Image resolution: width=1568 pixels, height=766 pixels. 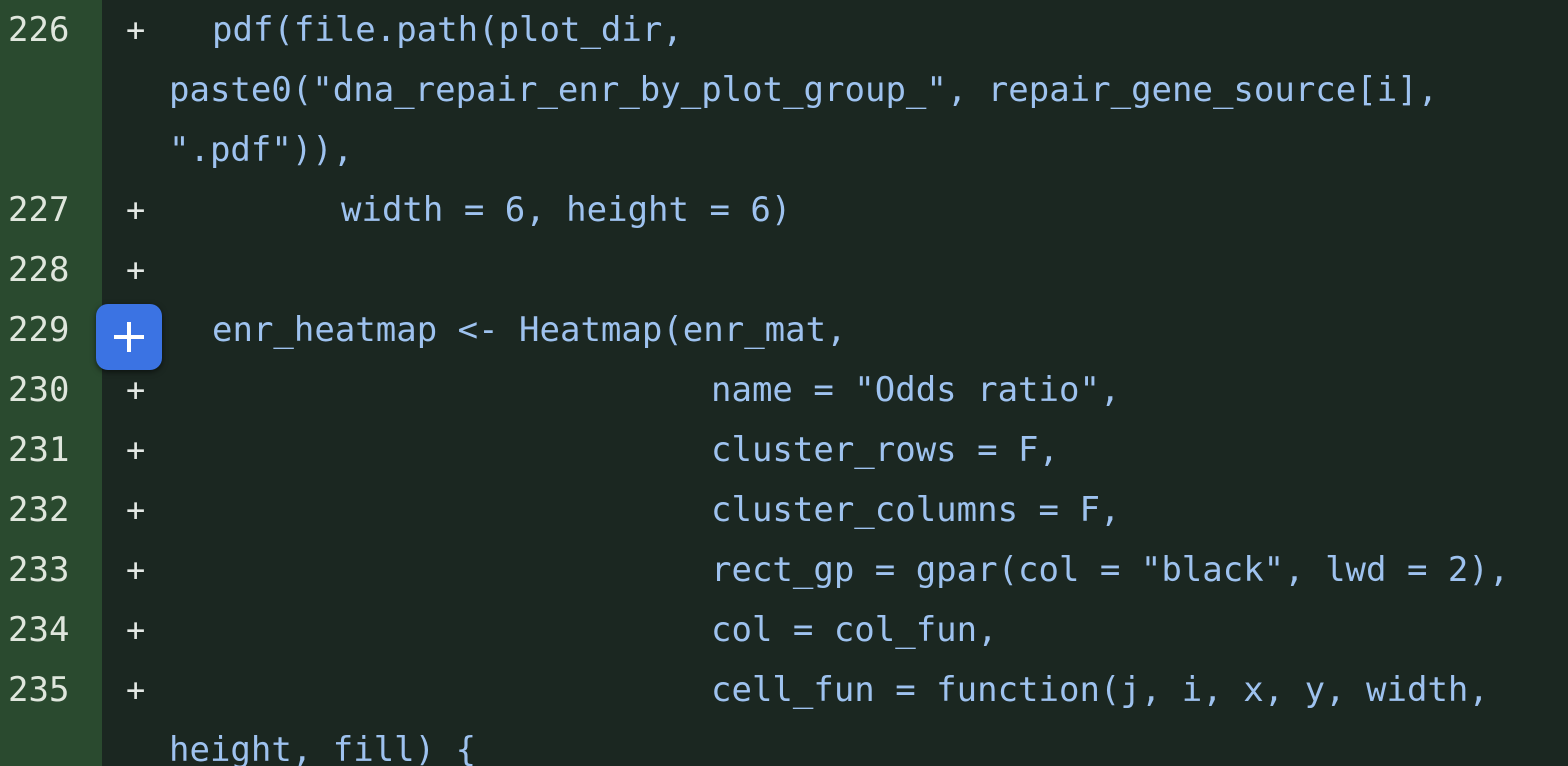 I want to click on diff-line: 228 +, so click(x=784, y=270).